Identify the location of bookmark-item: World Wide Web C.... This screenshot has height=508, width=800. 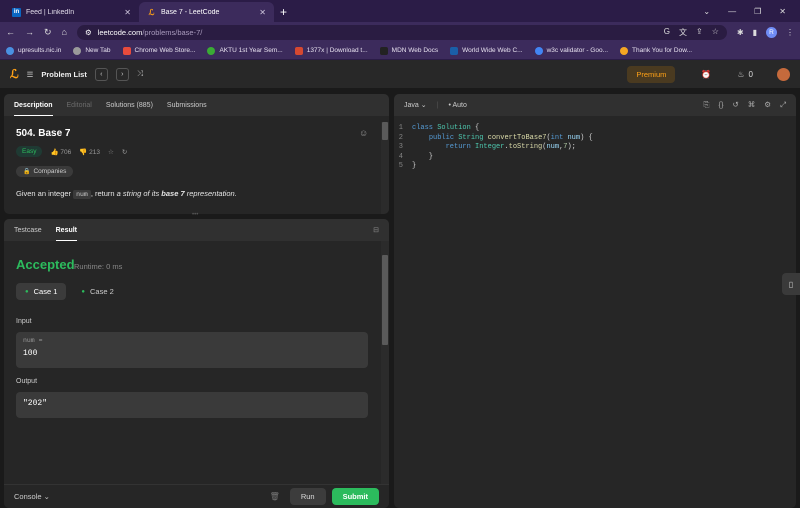
(486, 51).